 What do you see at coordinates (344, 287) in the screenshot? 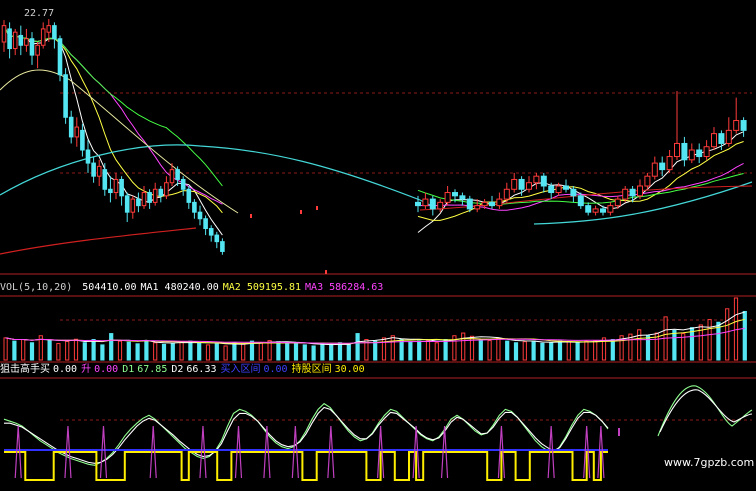
I see `volume-legend-item: MA3 586284.63` at bounding box center [344, 287].